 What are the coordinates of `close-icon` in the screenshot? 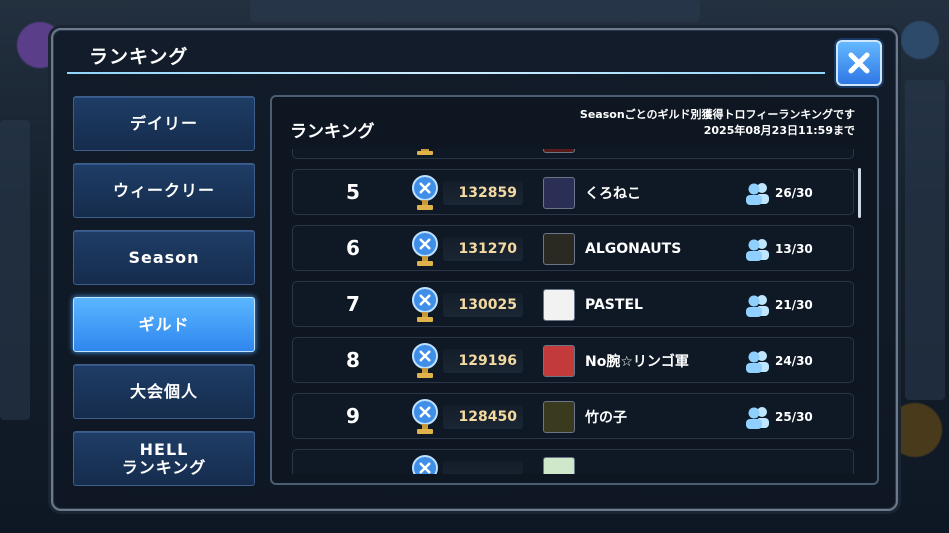 It's located at (859, 63).